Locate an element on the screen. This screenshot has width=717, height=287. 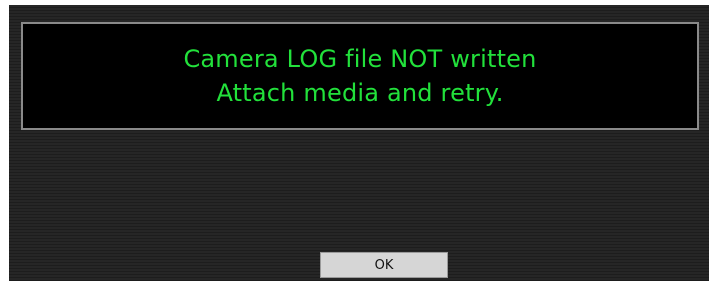
ok-button: OK is located at coordinates (384, 265).